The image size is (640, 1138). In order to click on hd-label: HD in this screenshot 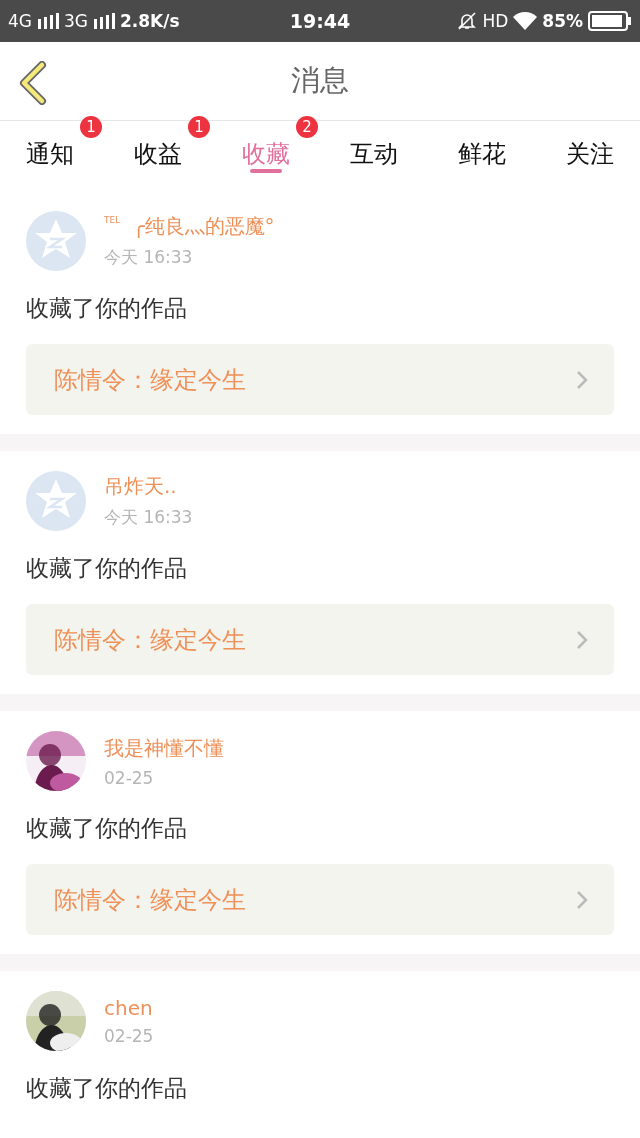, I will do `click(495, 21)`.